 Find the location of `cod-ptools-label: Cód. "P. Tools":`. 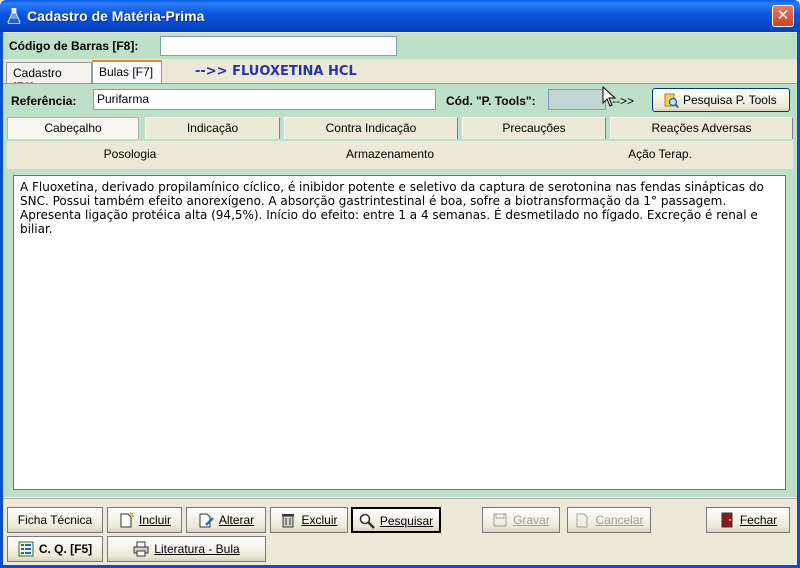

cod-ptools-label: Cód. "P. Tools": is located at coordinates (491, 101).